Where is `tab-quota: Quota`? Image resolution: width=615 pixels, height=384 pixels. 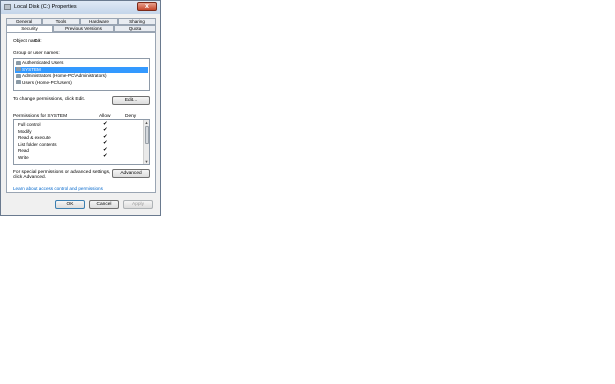 tab-quota: Quota is located at coordinates (135, 28).